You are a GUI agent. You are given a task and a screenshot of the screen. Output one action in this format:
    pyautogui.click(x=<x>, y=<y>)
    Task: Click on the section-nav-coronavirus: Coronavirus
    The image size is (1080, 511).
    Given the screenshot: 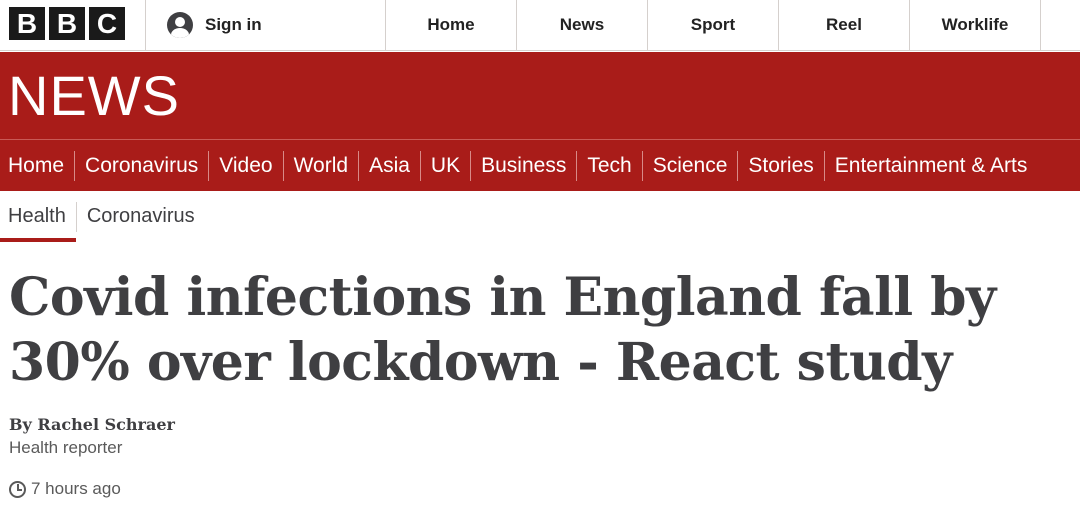 What is the action you would take?
    pyautogui.click(x=142, y=165)
    